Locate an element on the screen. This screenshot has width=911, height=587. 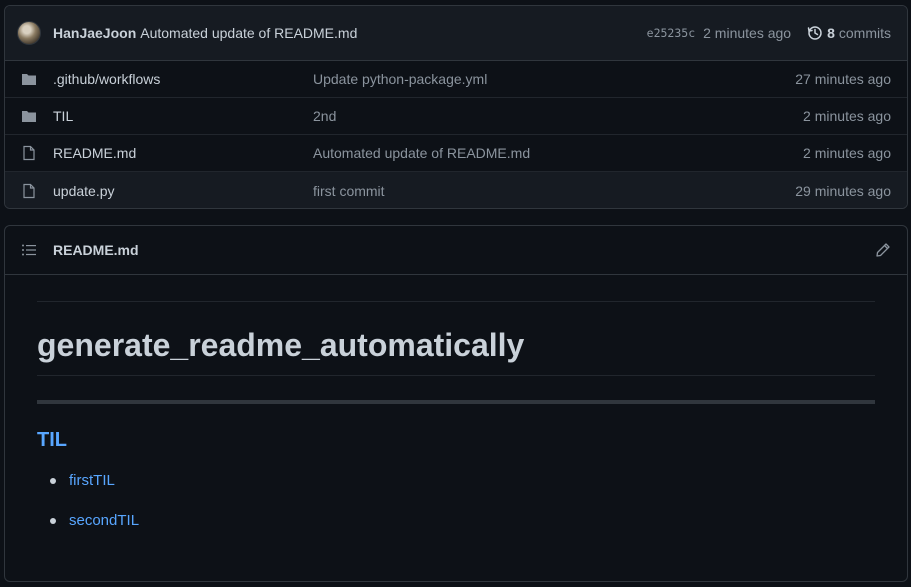
file-row: update.py first commit 29 minutes ago is located at coordinates (456, 190).